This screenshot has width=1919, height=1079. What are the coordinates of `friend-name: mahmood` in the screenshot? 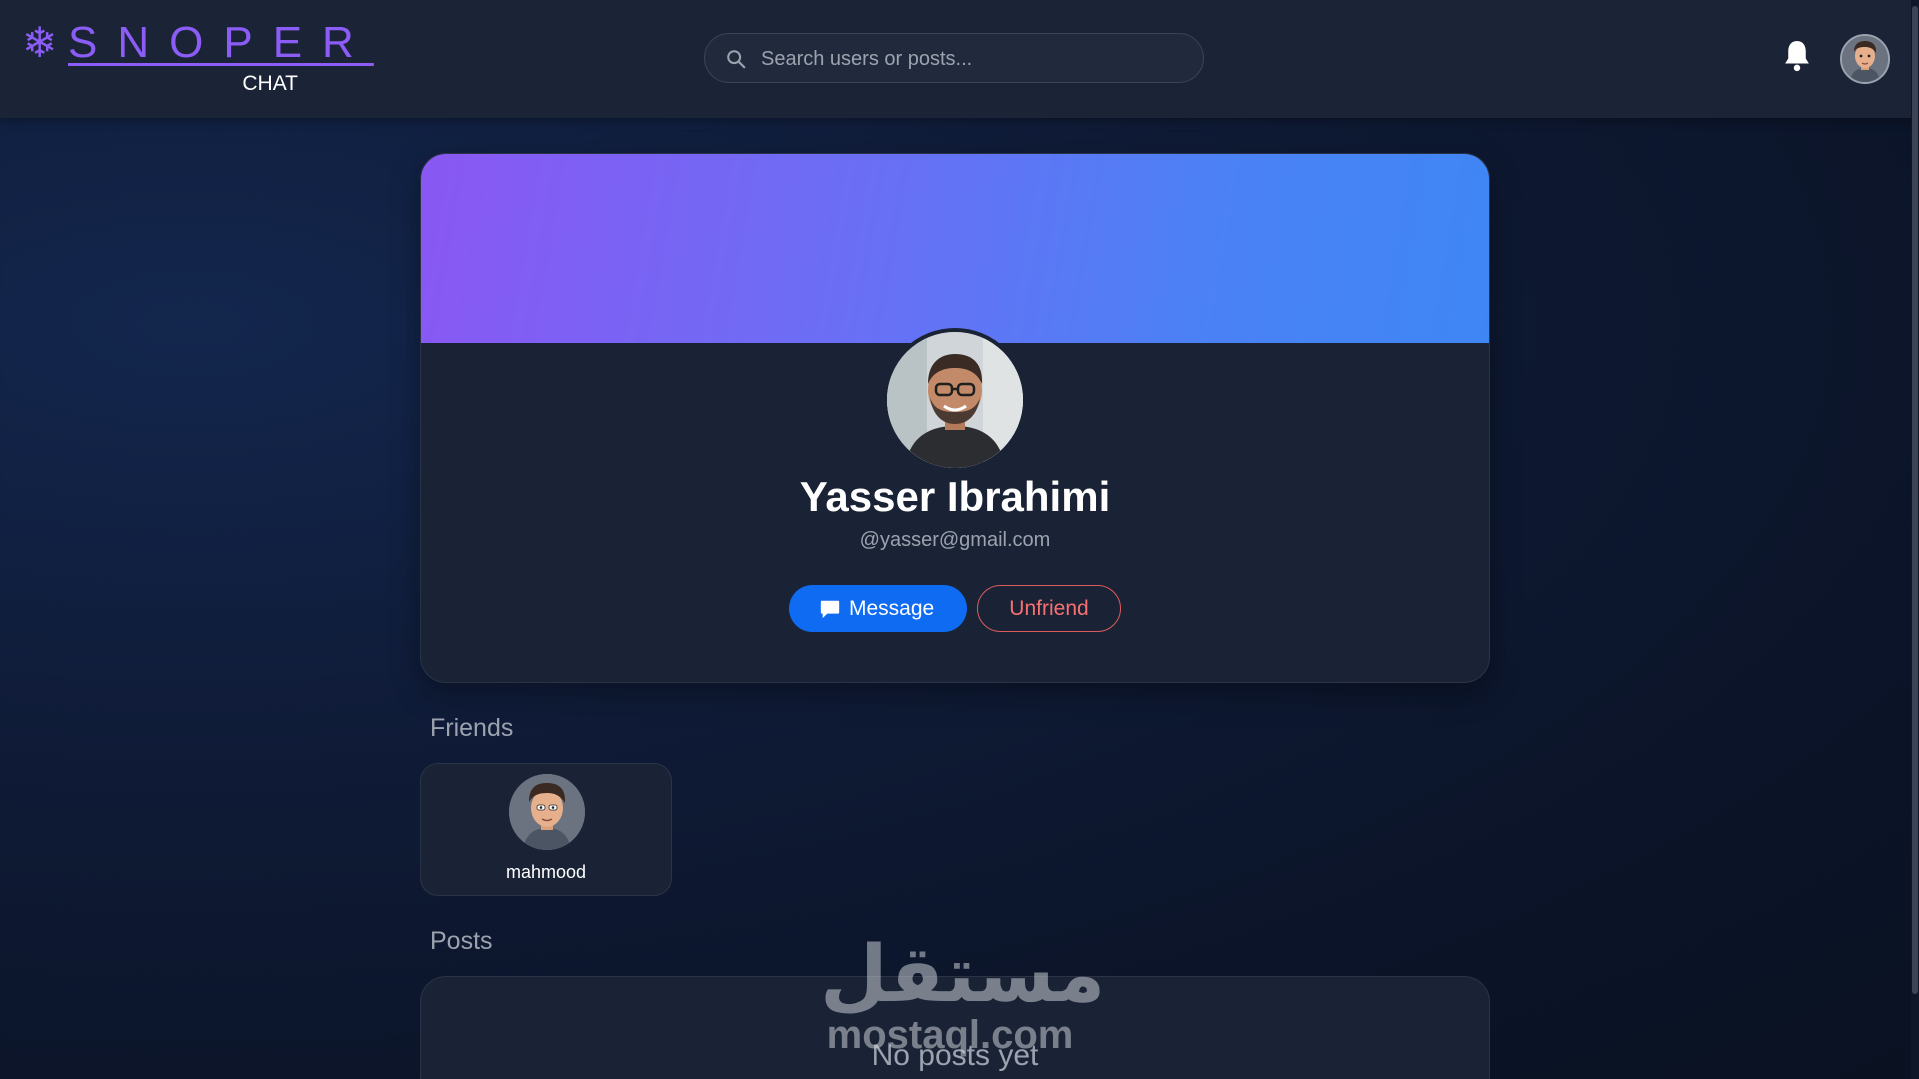 It's located at (546, 872).